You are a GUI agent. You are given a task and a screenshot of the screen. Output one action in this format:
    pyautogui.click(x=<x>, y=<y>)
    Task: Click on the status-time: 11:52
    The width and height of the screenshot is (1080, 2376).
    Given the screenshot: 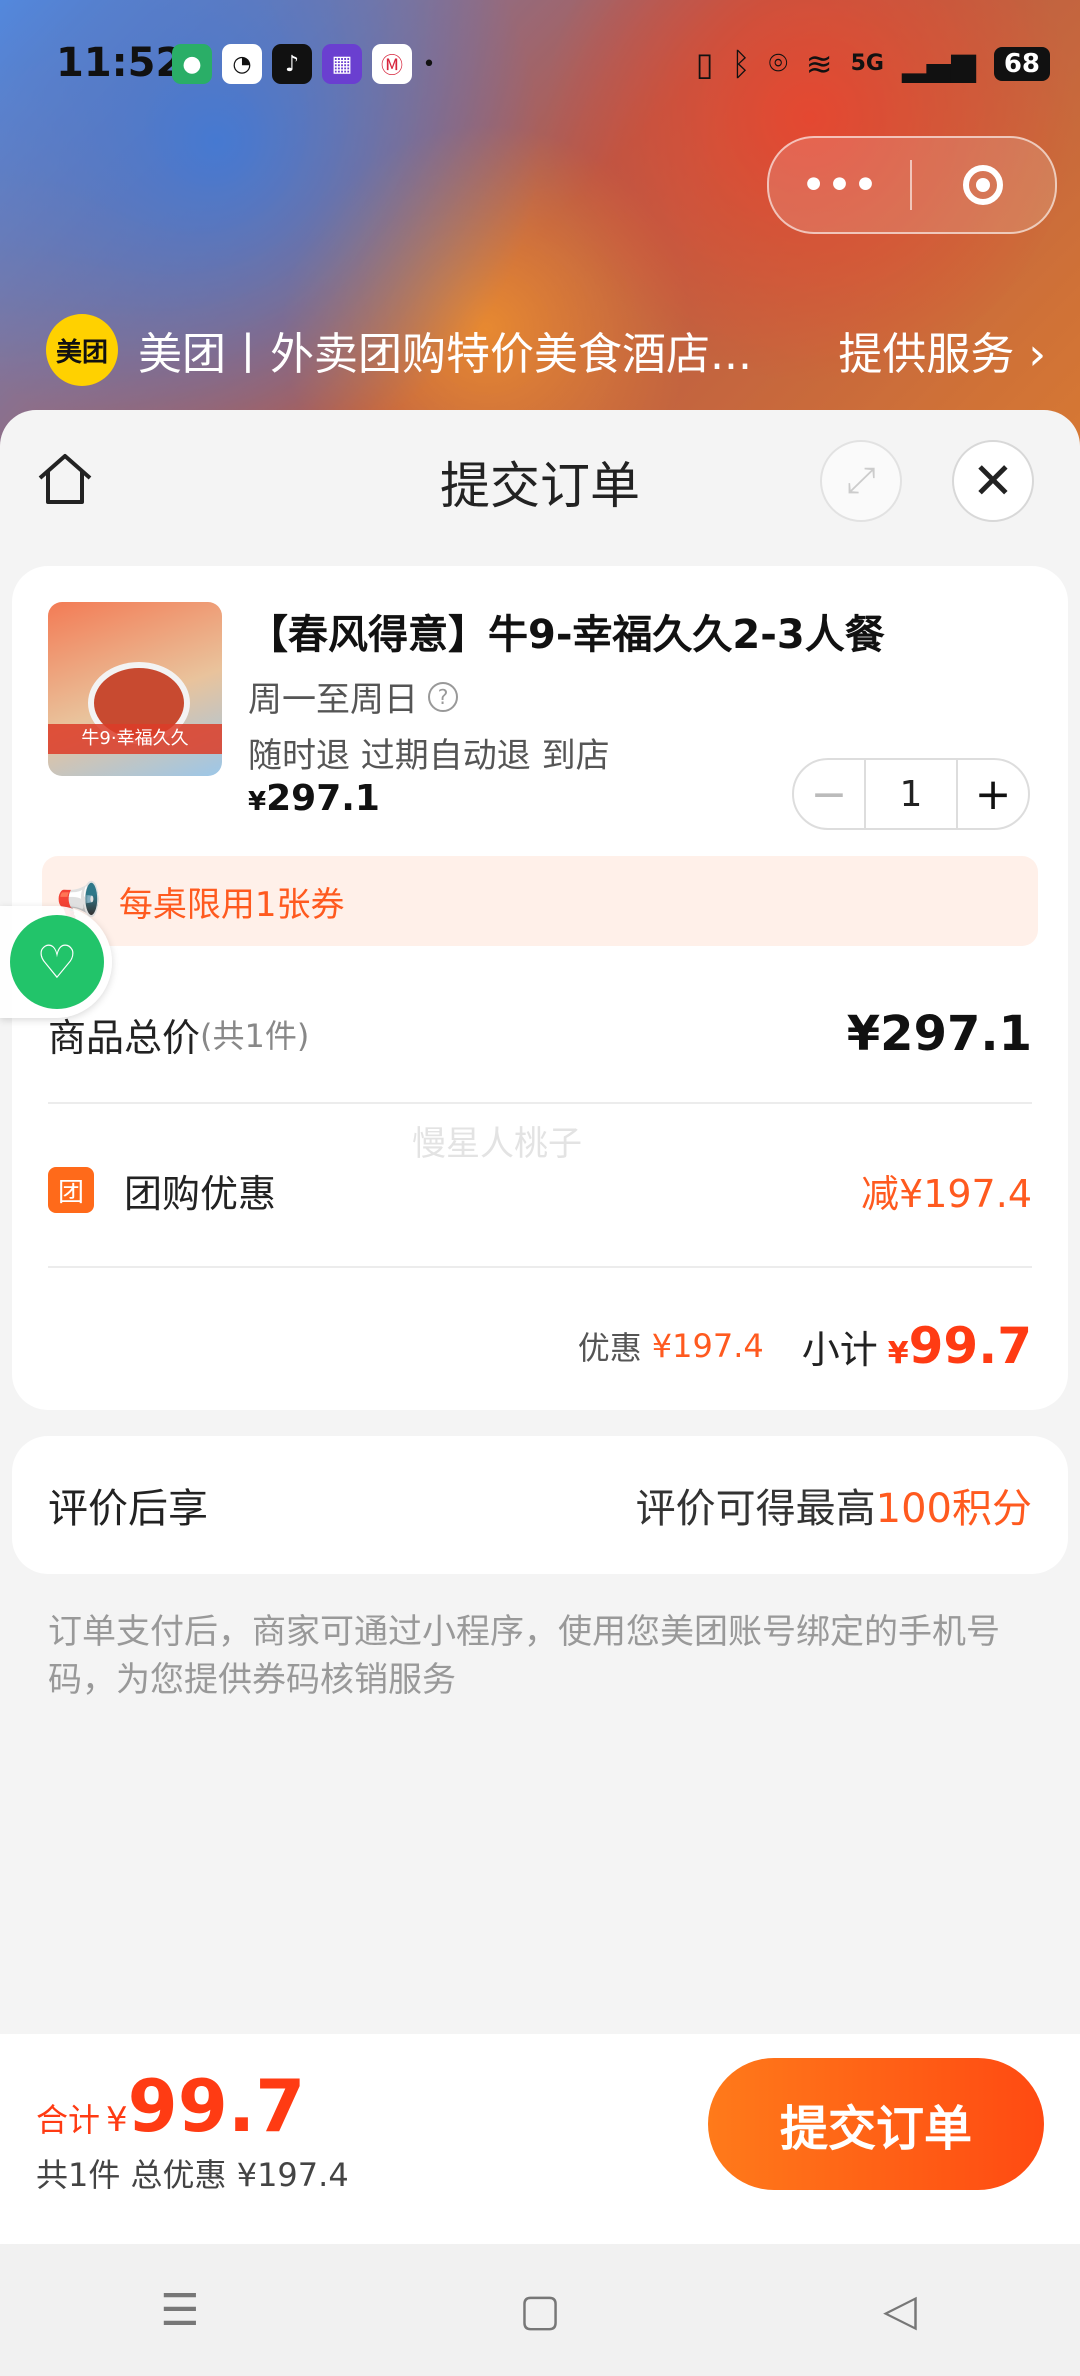 What is the action you would take?
    pyautogui.click(x=120, y=63)
    